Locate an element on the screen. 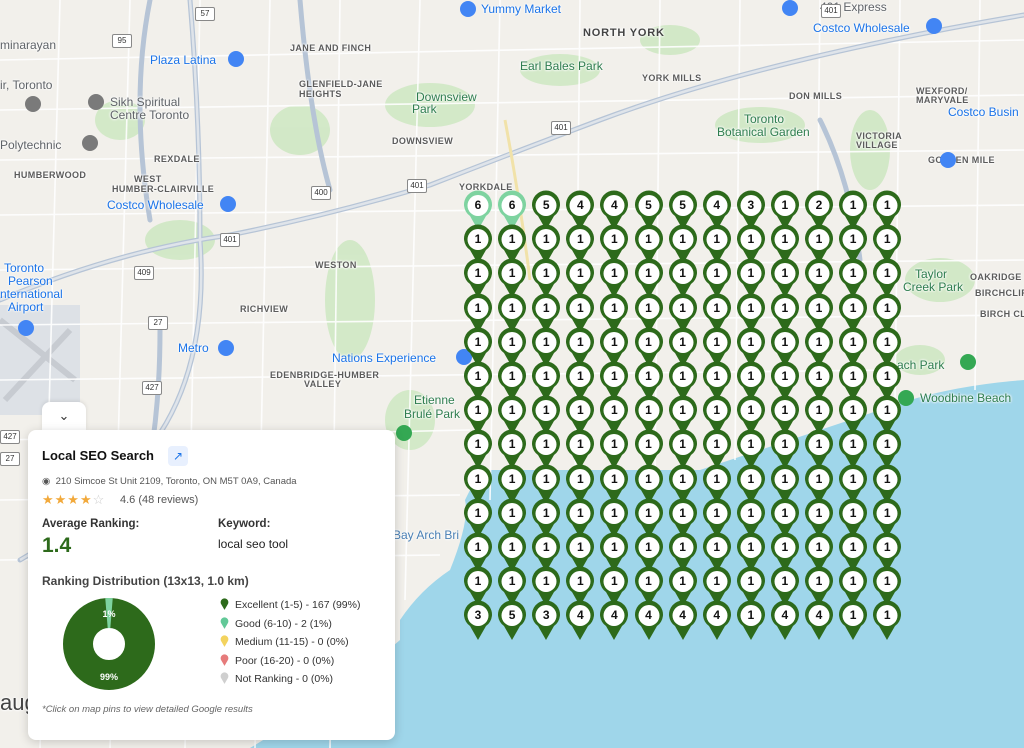 The width and height of the screenshot is (1024, 748). map-label: HEIGHTS is located at coordinates (320, 94).